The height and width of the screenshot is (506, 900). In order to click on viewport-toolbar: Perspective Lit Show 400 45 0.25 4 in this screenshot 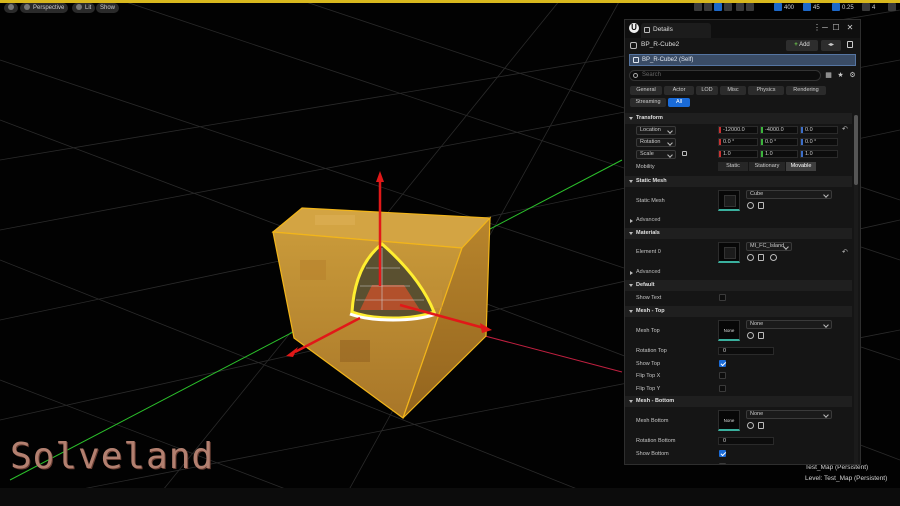, I will do `click(450, 9)`.